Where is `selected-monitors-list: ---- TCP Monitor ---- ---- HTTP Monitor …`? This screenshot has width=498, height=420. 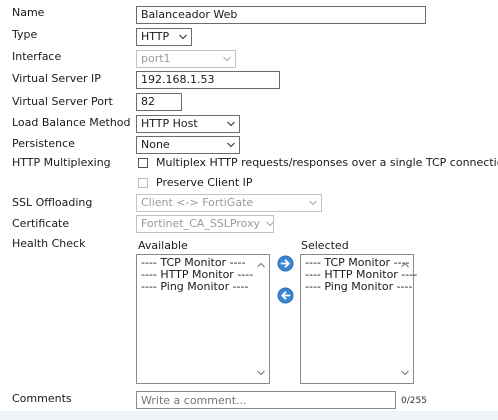 selected-monitors-list: ---- TCP Monitor ---- ---- HTTP Monitor … is located at coordinates (358, 319).